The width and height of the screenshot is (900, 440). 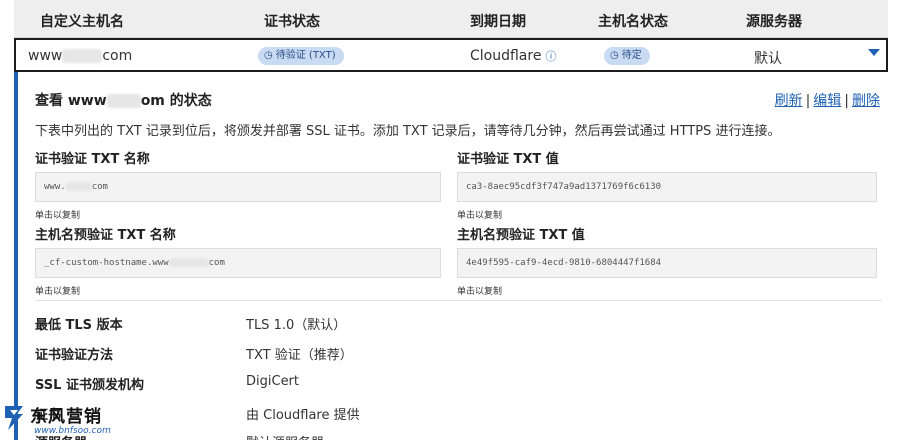 I want to click on refresh-link: 刷新, so click(x=789, y=101).